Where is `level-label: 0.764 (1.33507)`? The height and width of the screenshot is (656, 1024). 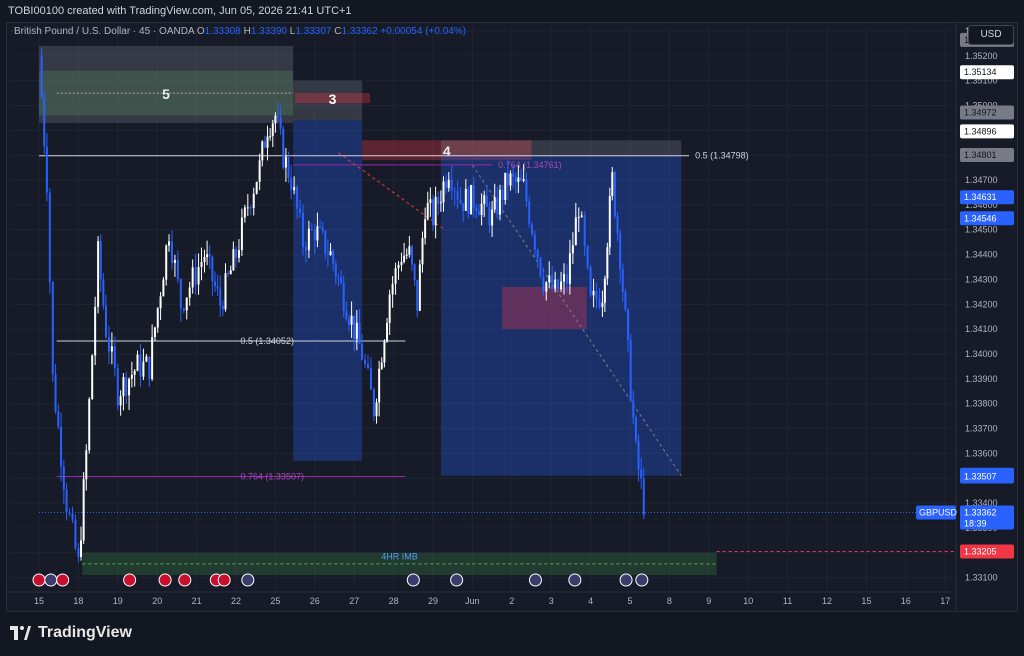 level-label: 0.764 (1.33507) is located at coordinates (272, 476).